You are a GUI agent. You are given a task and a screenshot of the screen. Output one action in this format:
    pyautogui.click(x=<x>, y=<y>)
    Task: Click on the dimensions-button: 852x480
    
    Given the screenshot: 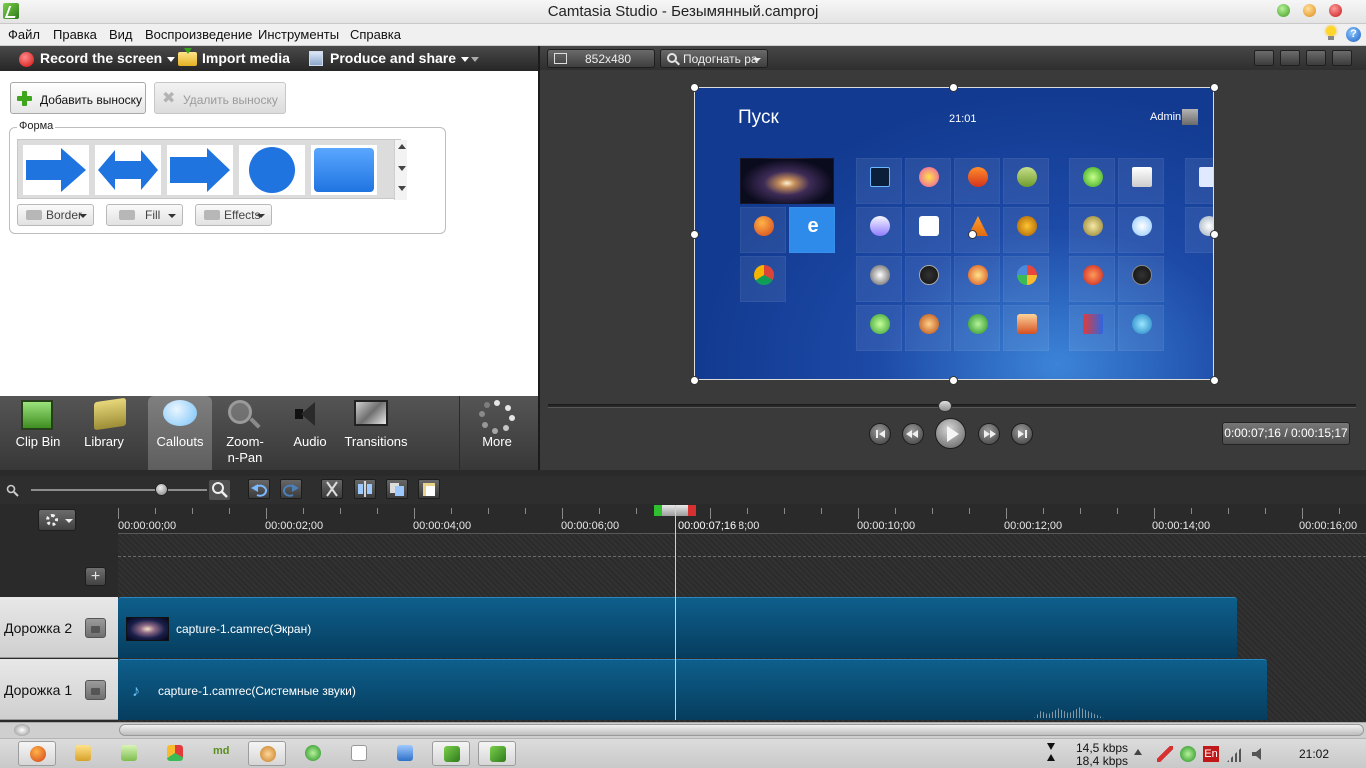 What is the action you would take?
    pyautogui.click(x=601, y=58)
    